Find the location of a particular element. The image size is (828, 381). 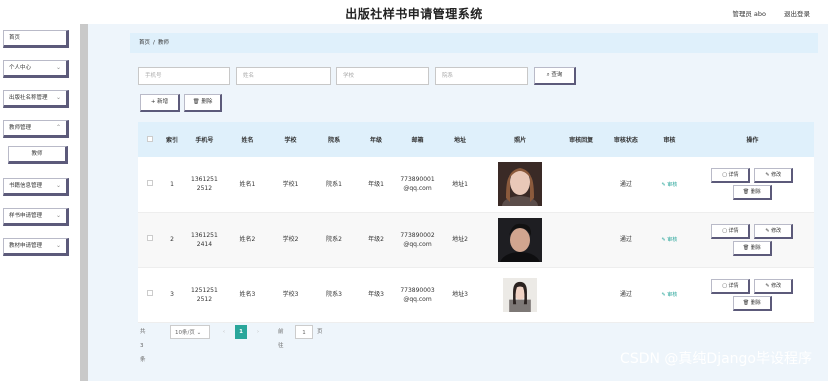

column-header-school: 学校 is located at coordinates (290, 139).